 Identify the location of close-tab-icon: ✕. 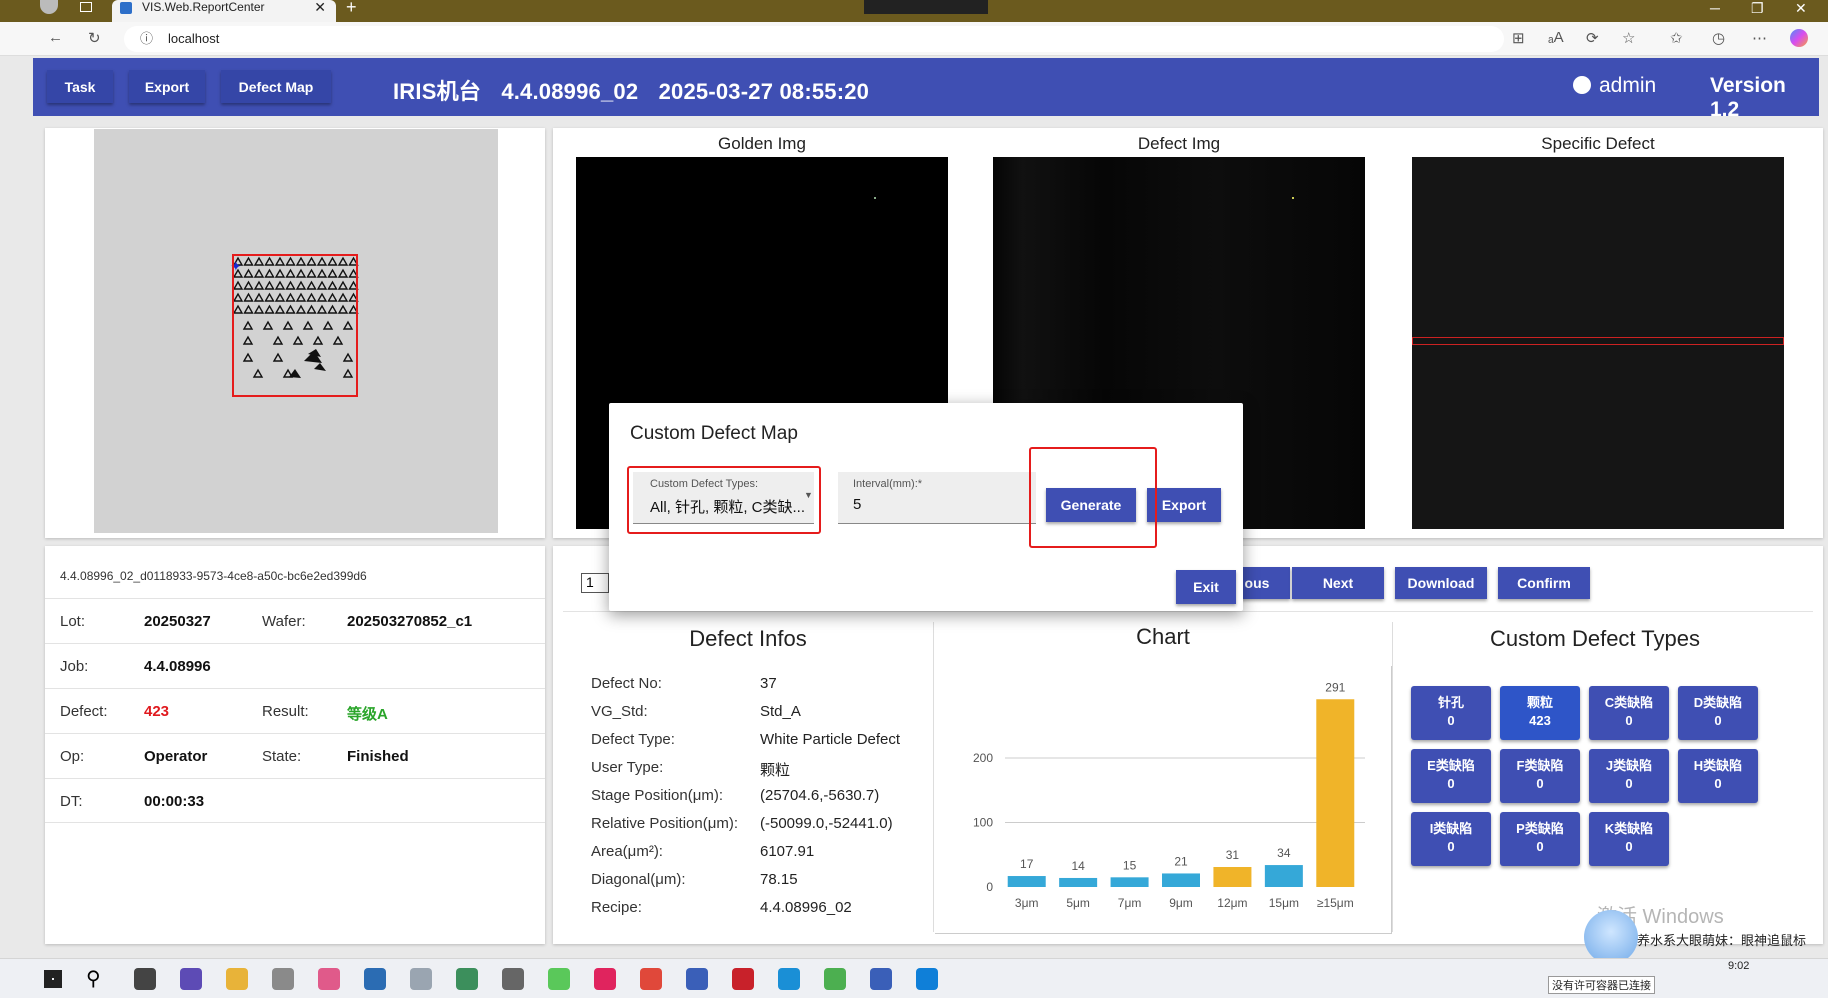
(320, 7).